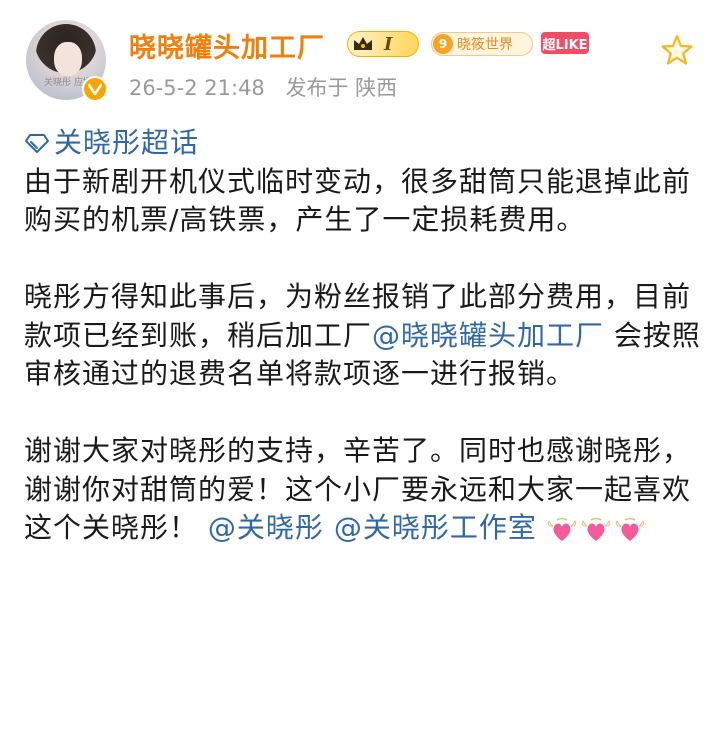 This screenshot has width=720, height=734. What do you see at coordinates (37, 144) in the screenshot?
I see `diamond-topic-icon` at bounding box center [37, 144].